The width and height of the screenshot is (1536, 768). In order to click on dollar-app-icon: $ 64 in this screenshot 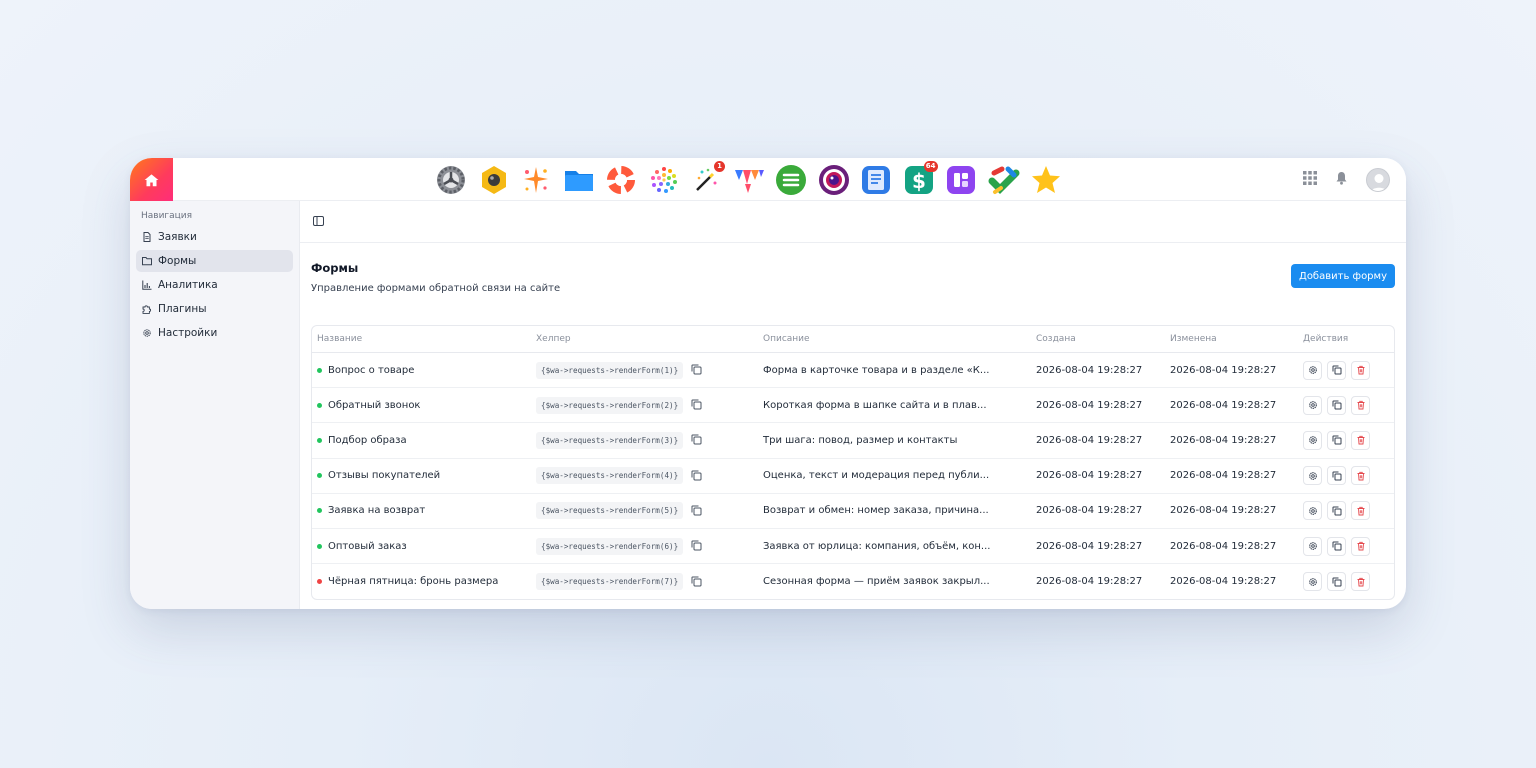, I will do `click(920, 178)`.